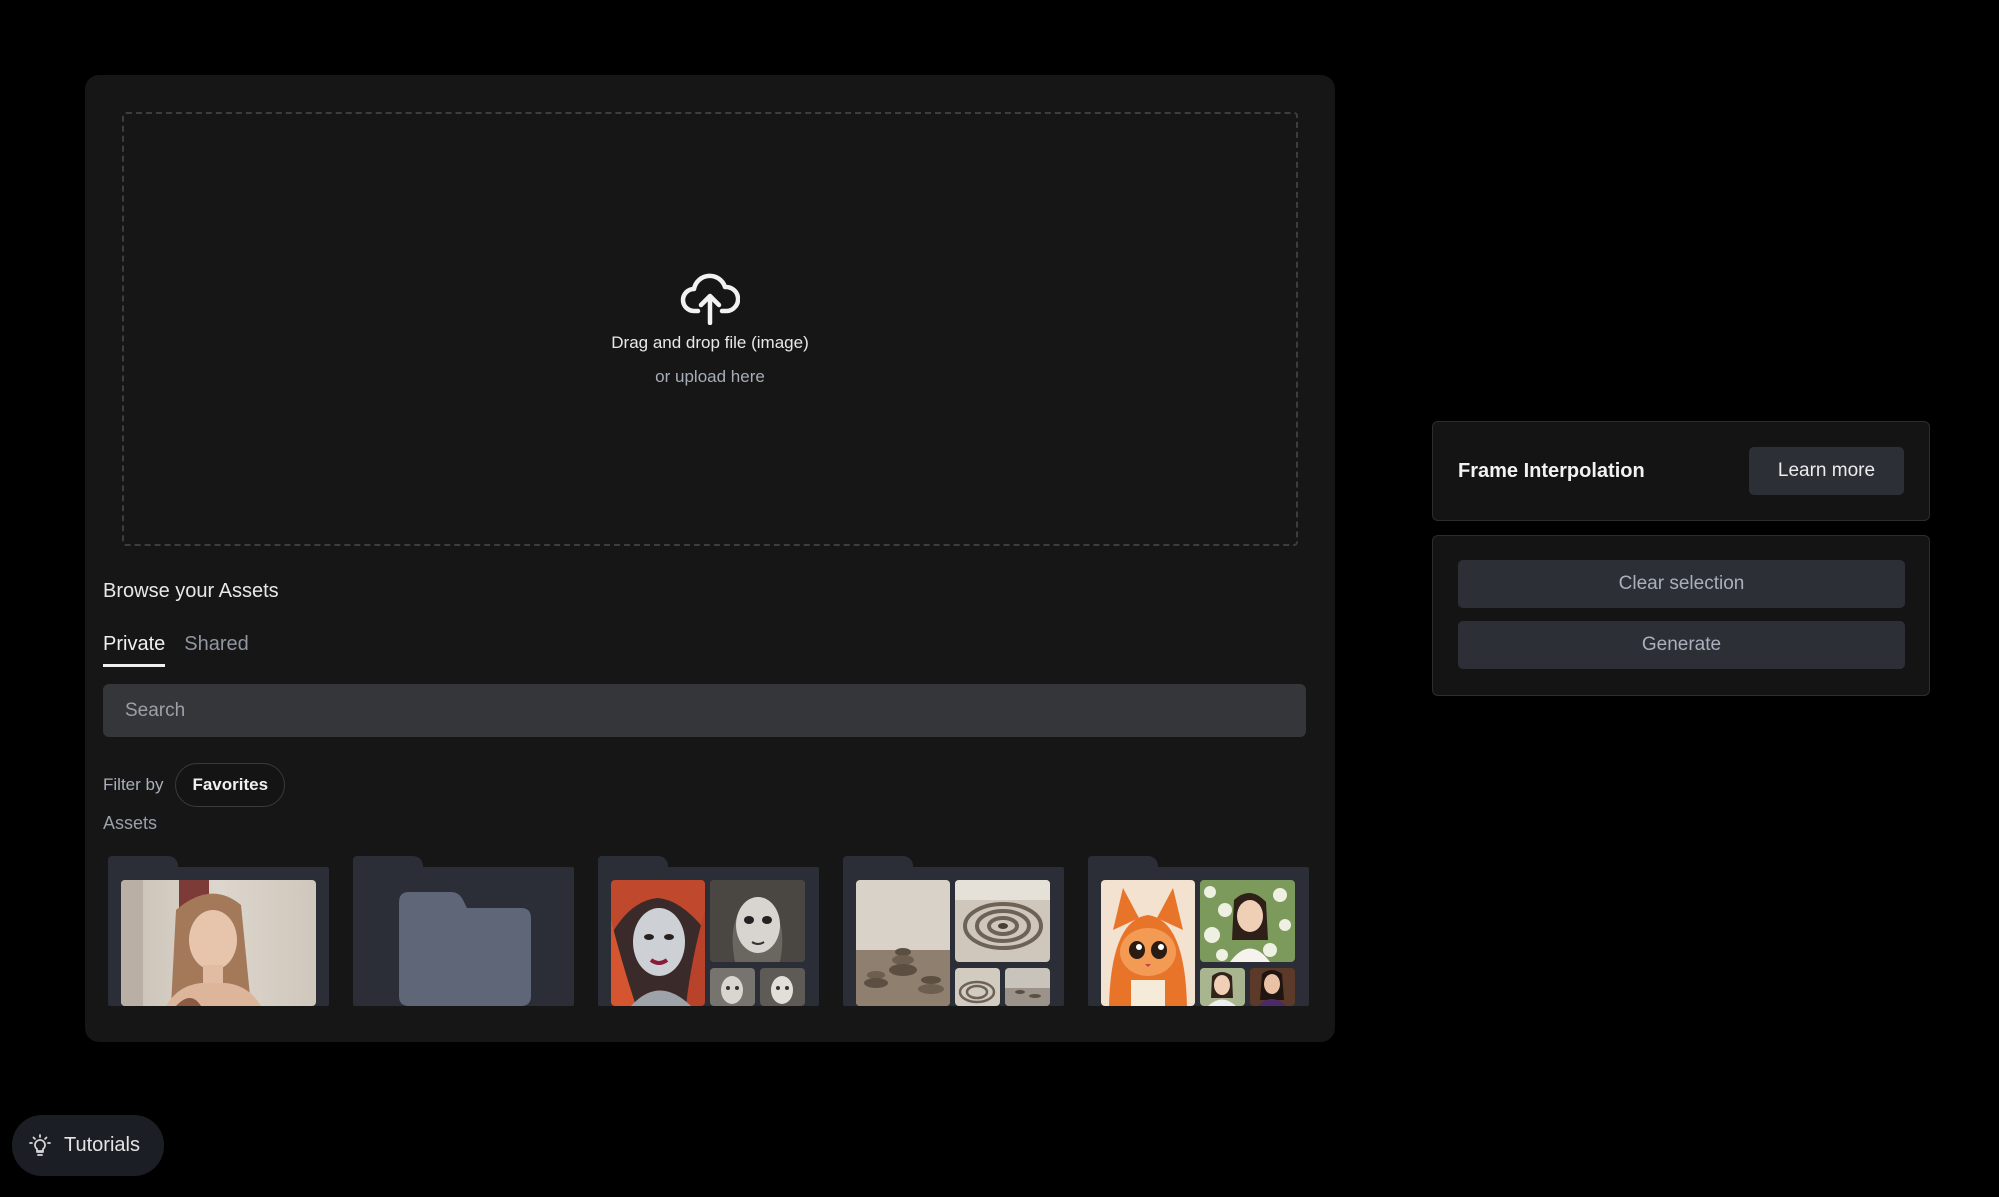 The image size is (1999, 1197). I want to click on girl-flowers-thumbnail, so click(1247, 921).